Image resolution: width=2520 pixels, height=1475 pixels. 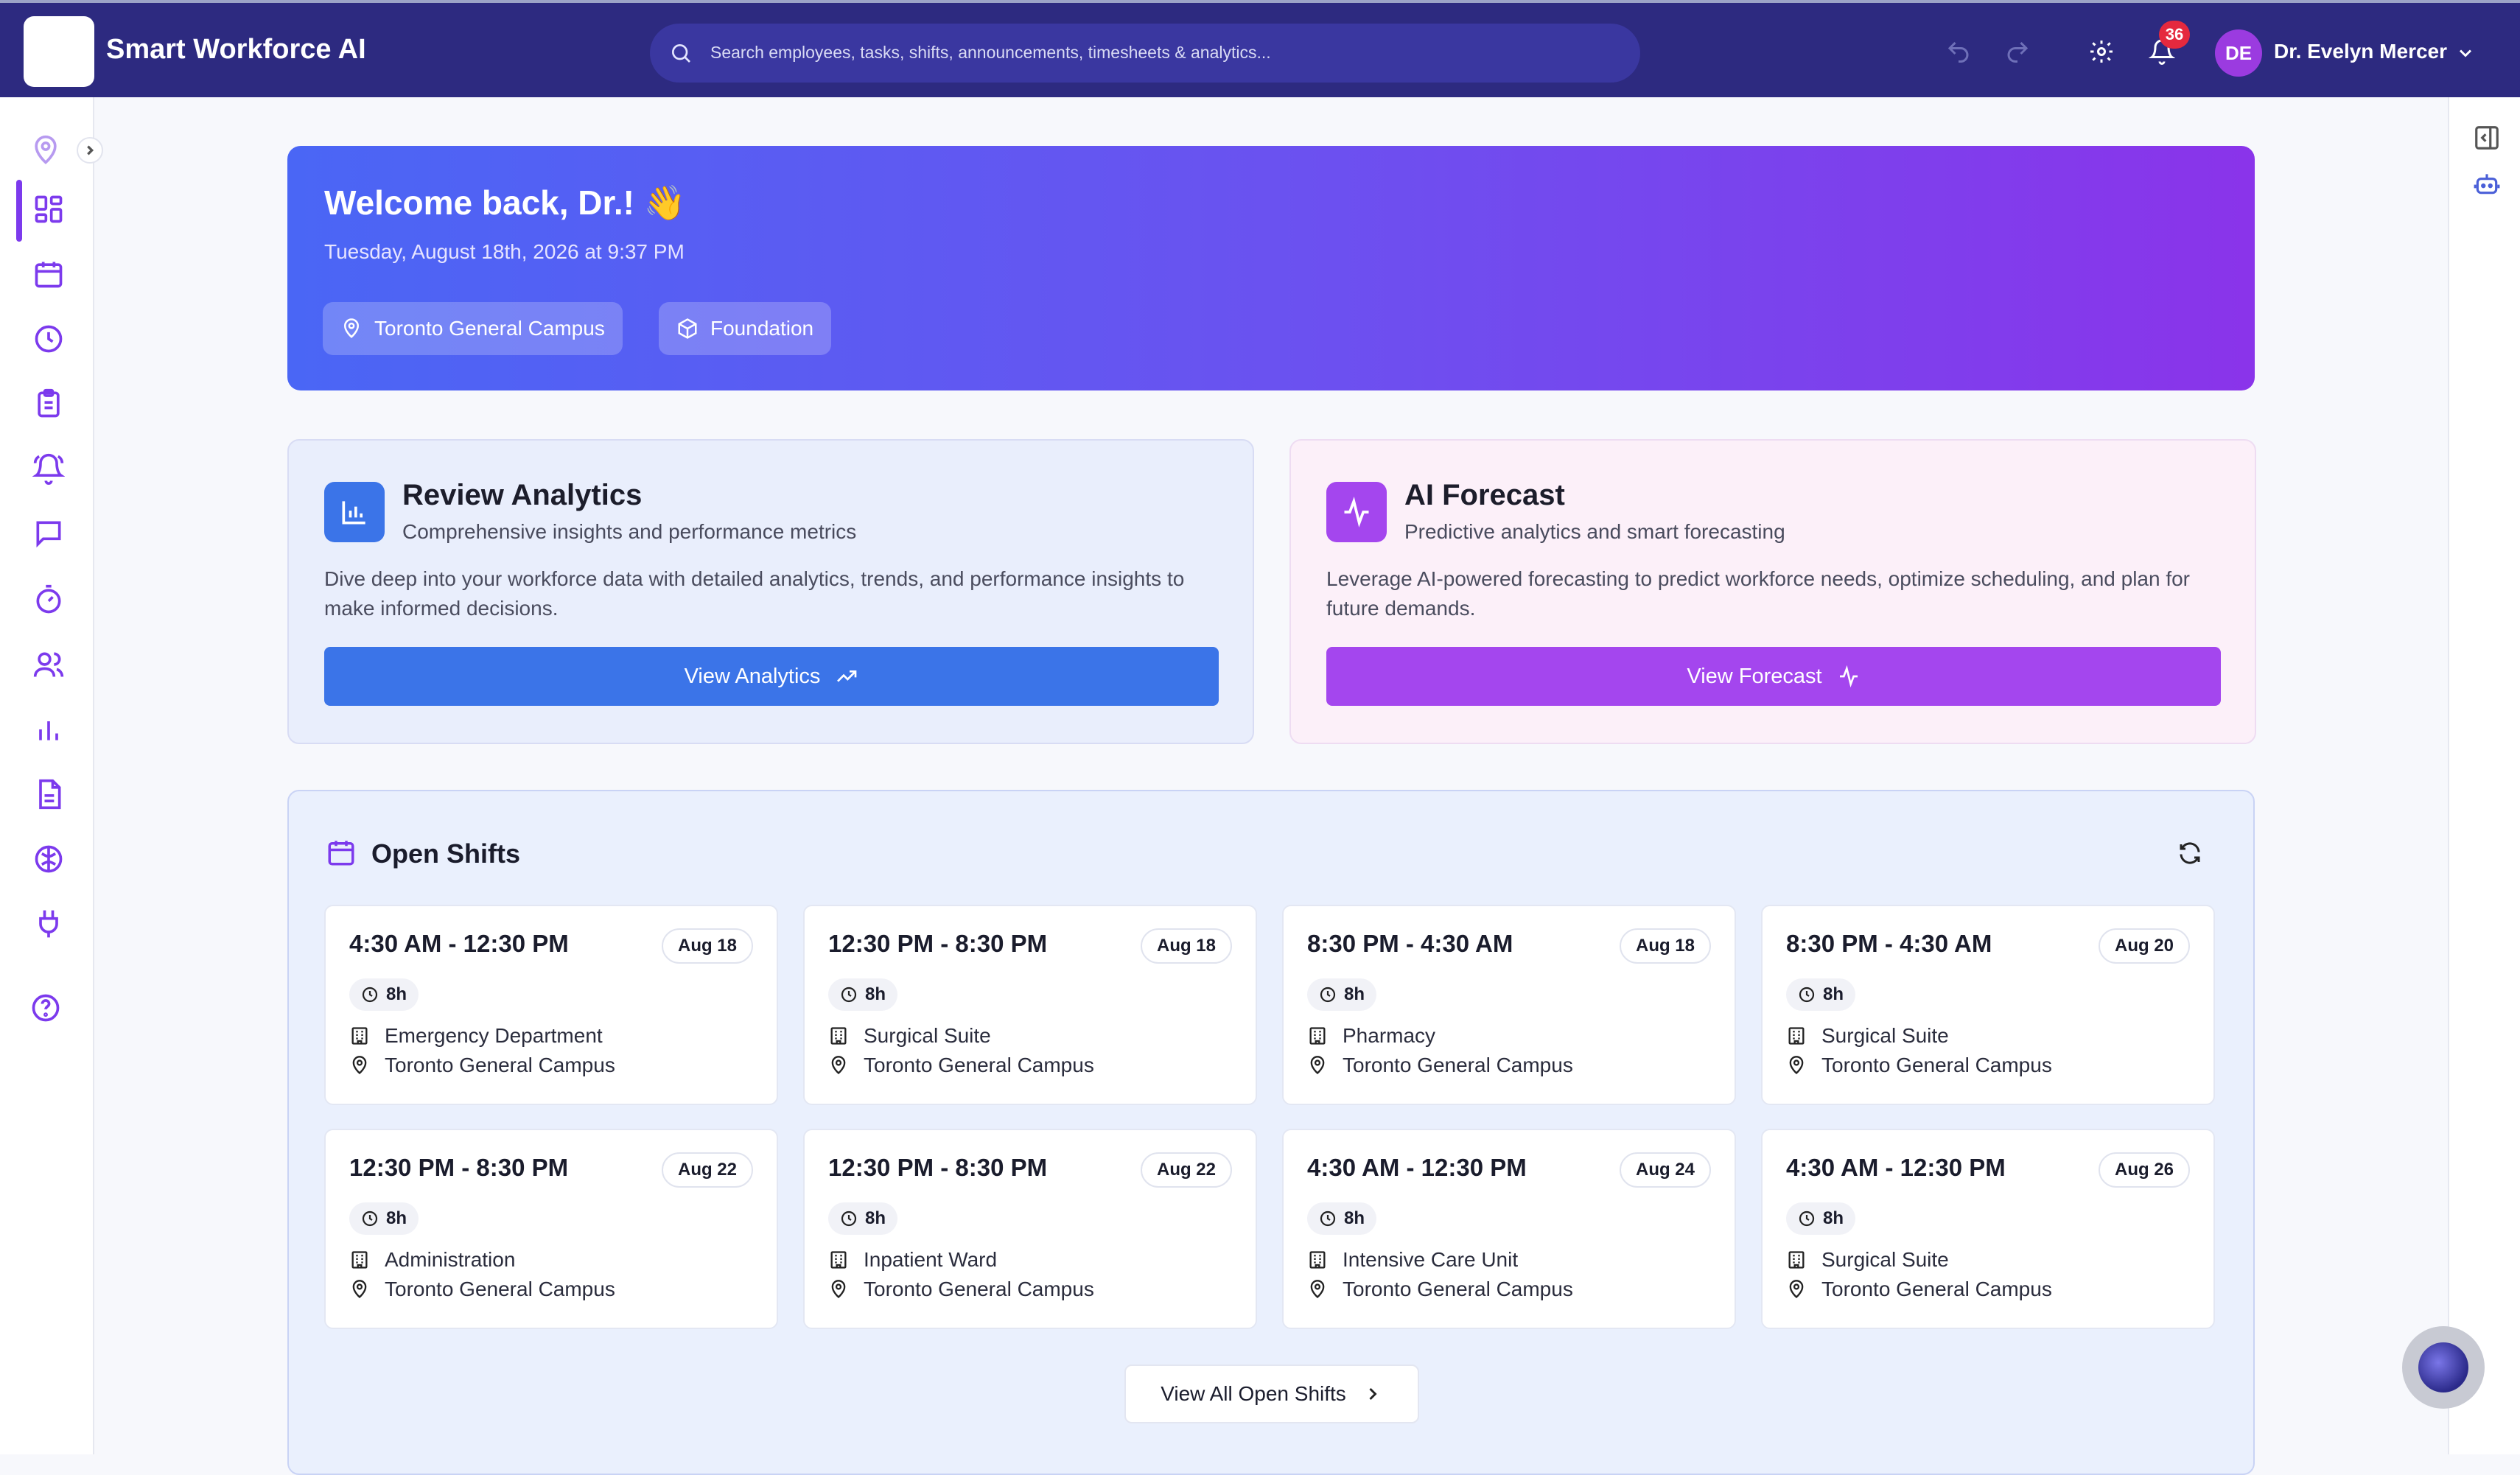 What do you see at coordinates (681, 53) in the screenshot?
I see `search-icon` at bounding box center [681, 53].